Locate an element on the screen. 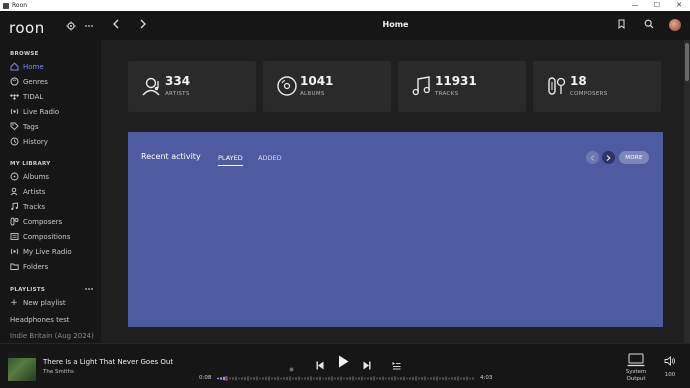 This screenshot has height=388, width=690. next-track-button is located at coordinates (367, 364).